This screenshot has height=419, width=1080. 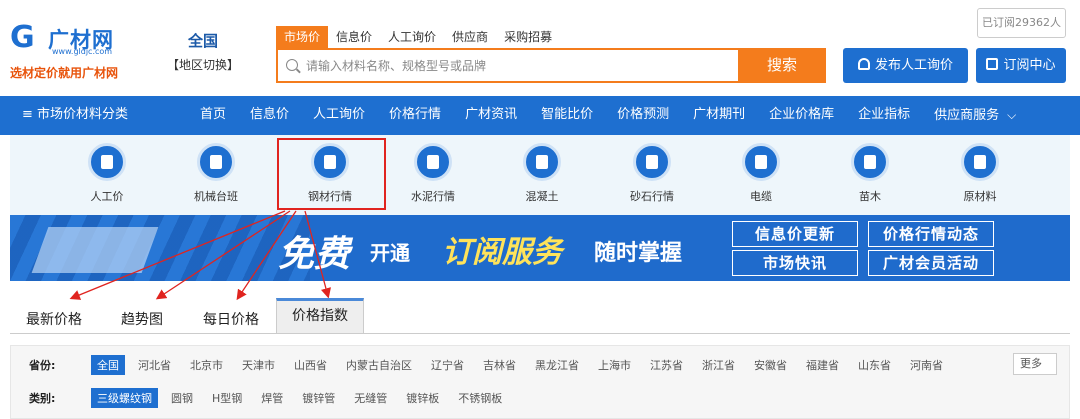 I want to click on nav-item-enterprise-price-db: 企业价格库, so click(x=801, y=115).